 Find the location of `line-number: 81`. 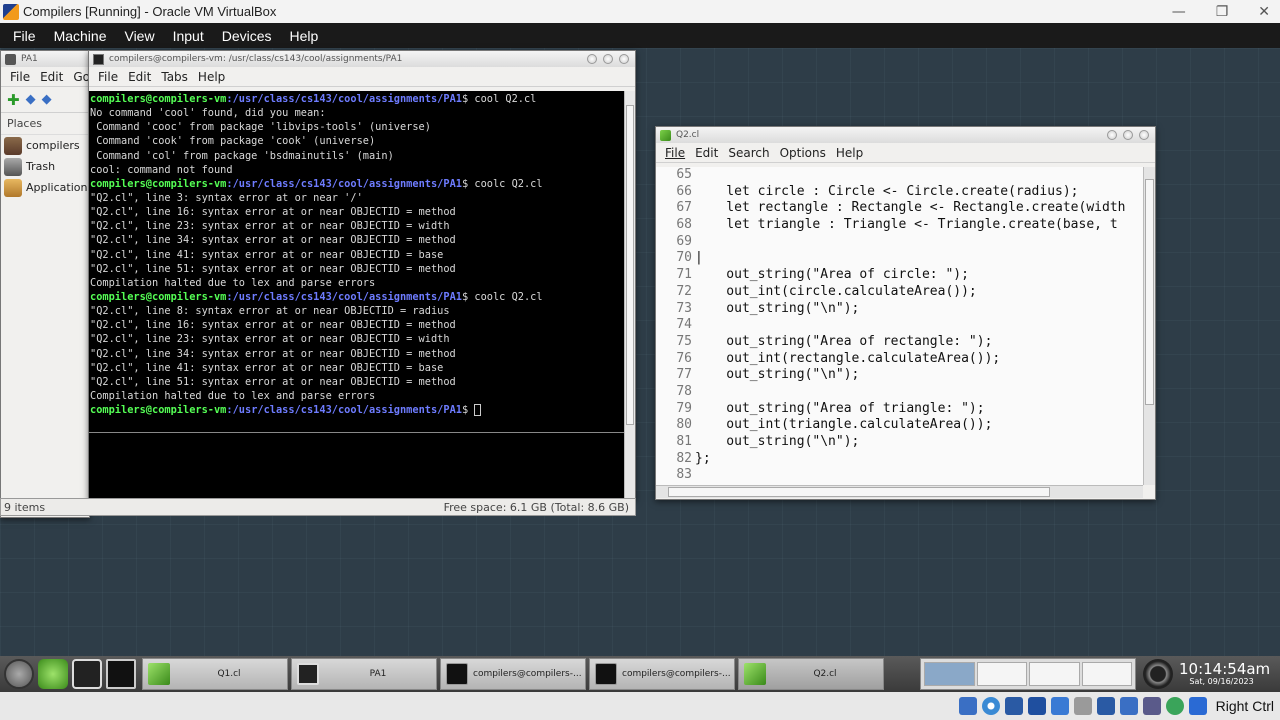

line-number: 81 is located at coordinates (684, 441).